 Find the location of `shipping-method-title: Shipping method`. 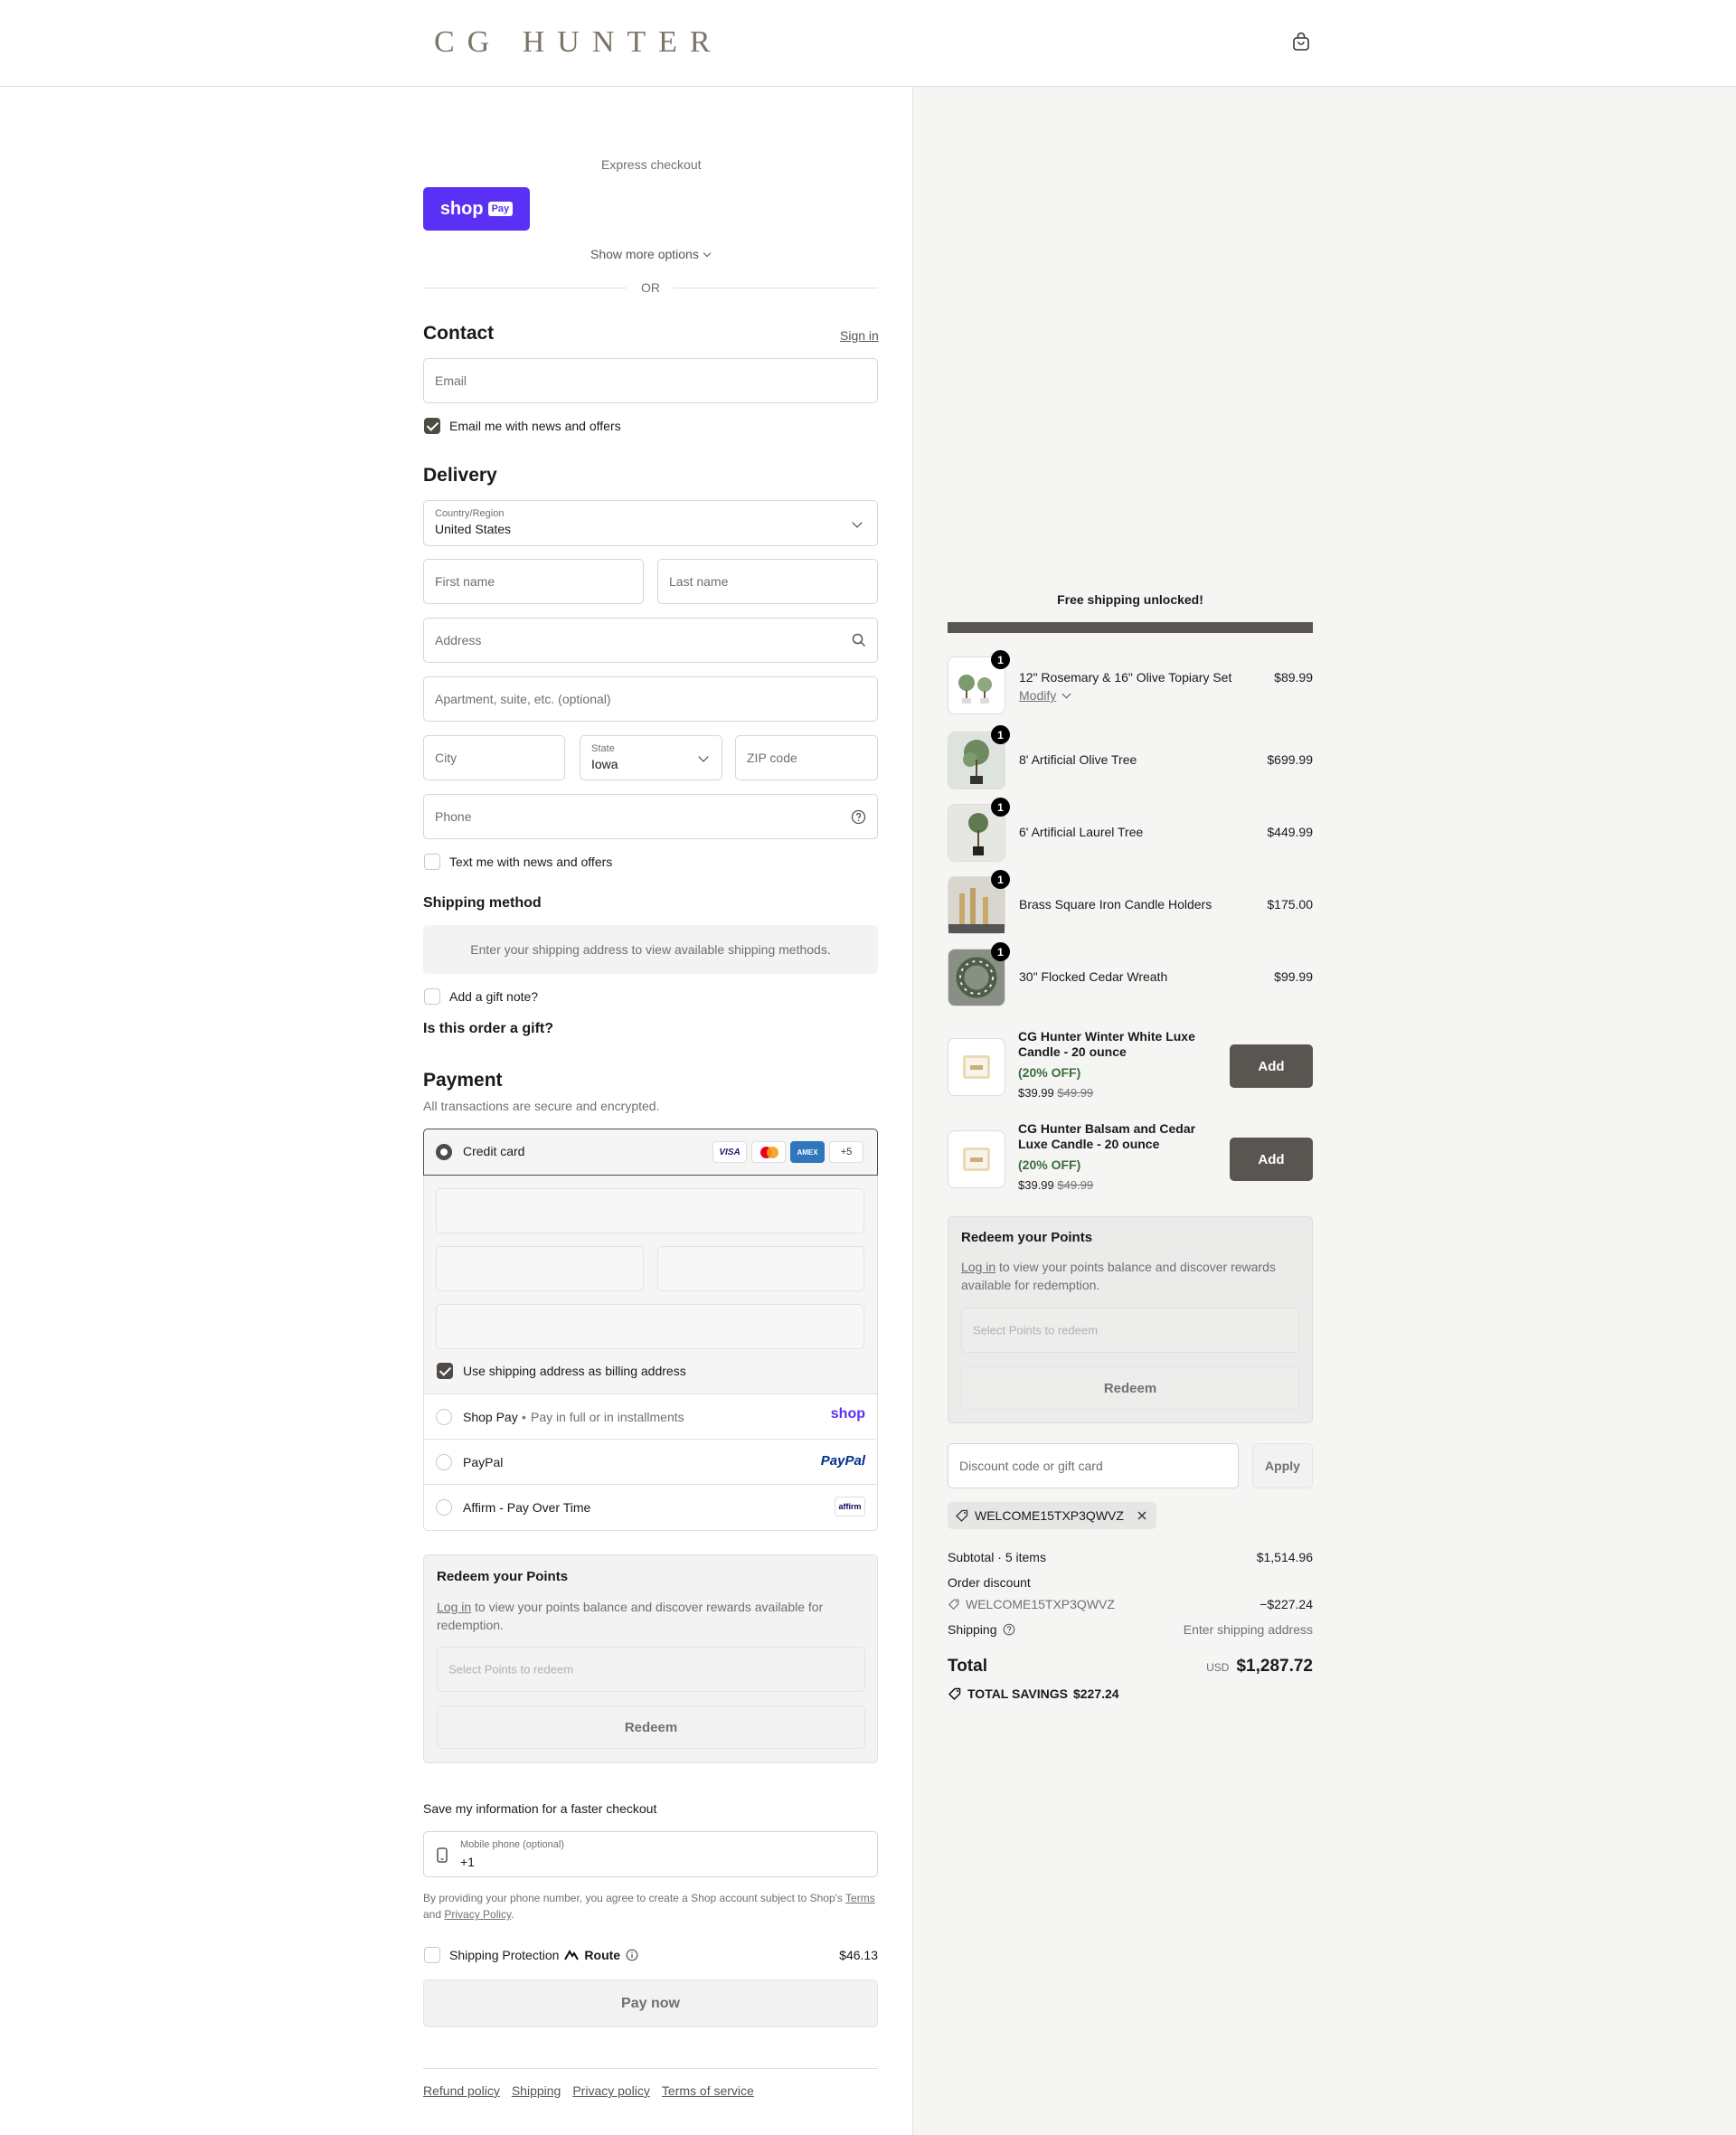

shipping-method-title: Shipping method is located at coordinates (483, 903).